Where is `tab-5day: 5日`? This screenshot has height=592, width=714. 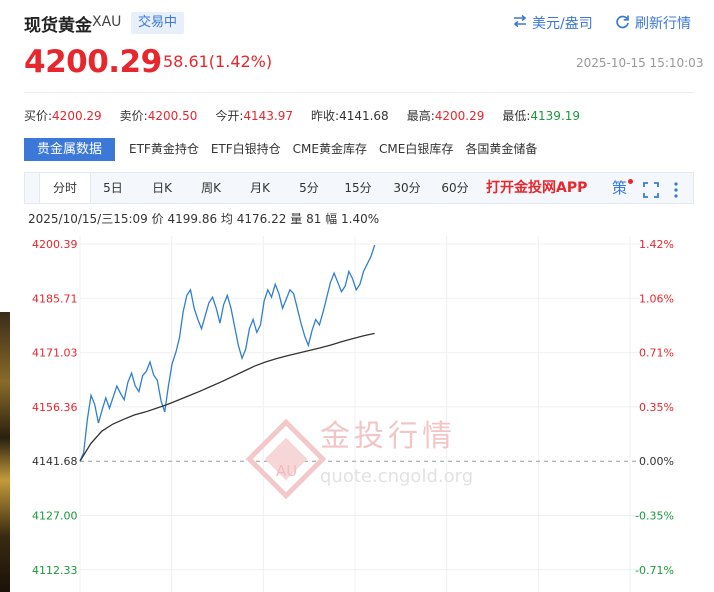
tab-5day: 5日 is located at coordinates (113, 188).